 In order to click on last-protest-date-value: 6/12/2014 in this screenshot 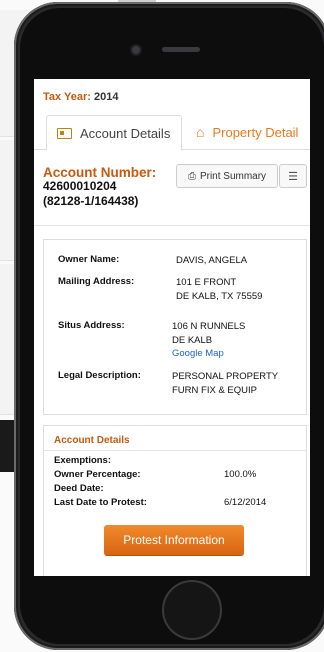, I will do `click(245, 502)`.